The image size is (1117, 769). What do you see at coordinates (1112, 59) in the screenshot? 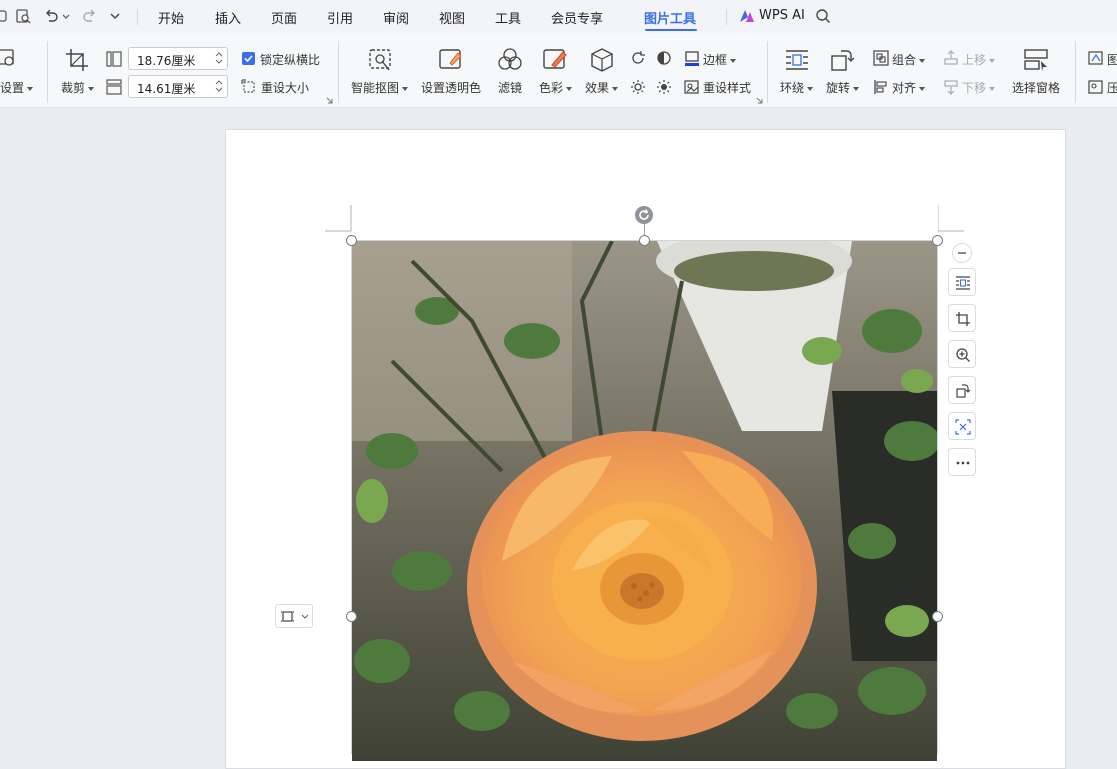
I see `picture-to-text-label: 图` at bounding box center [1112, 59].